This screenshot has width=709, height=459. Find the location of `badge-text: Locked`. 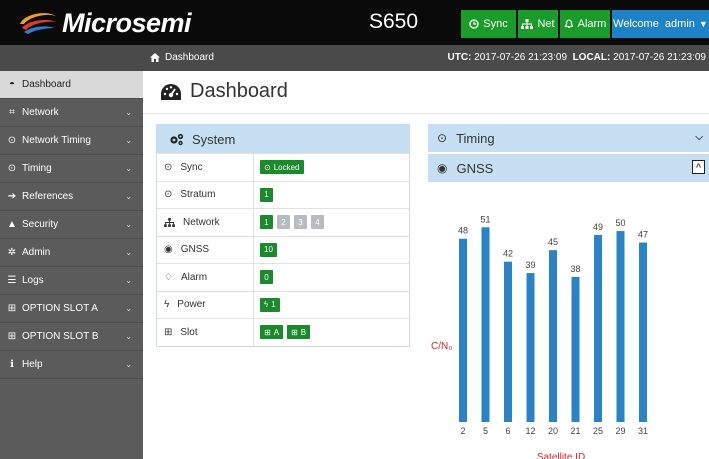

badge-text: Locked is located at coordinates (286, 167).